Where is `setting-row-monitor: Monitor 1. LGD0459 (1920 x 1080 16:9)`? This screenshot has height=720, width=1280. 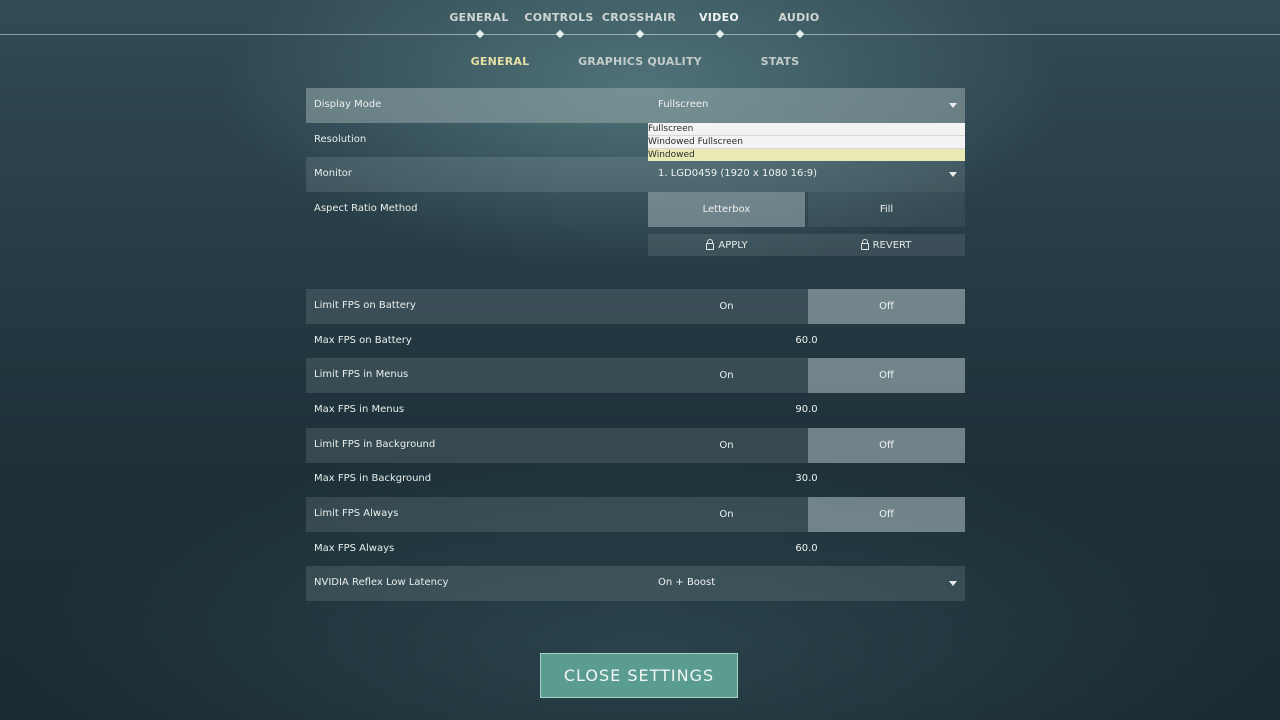
setting-row-monitor: Monitor 1. LGD0459 (1920 x 1080 16:9) is located at coordinates (635, 174).